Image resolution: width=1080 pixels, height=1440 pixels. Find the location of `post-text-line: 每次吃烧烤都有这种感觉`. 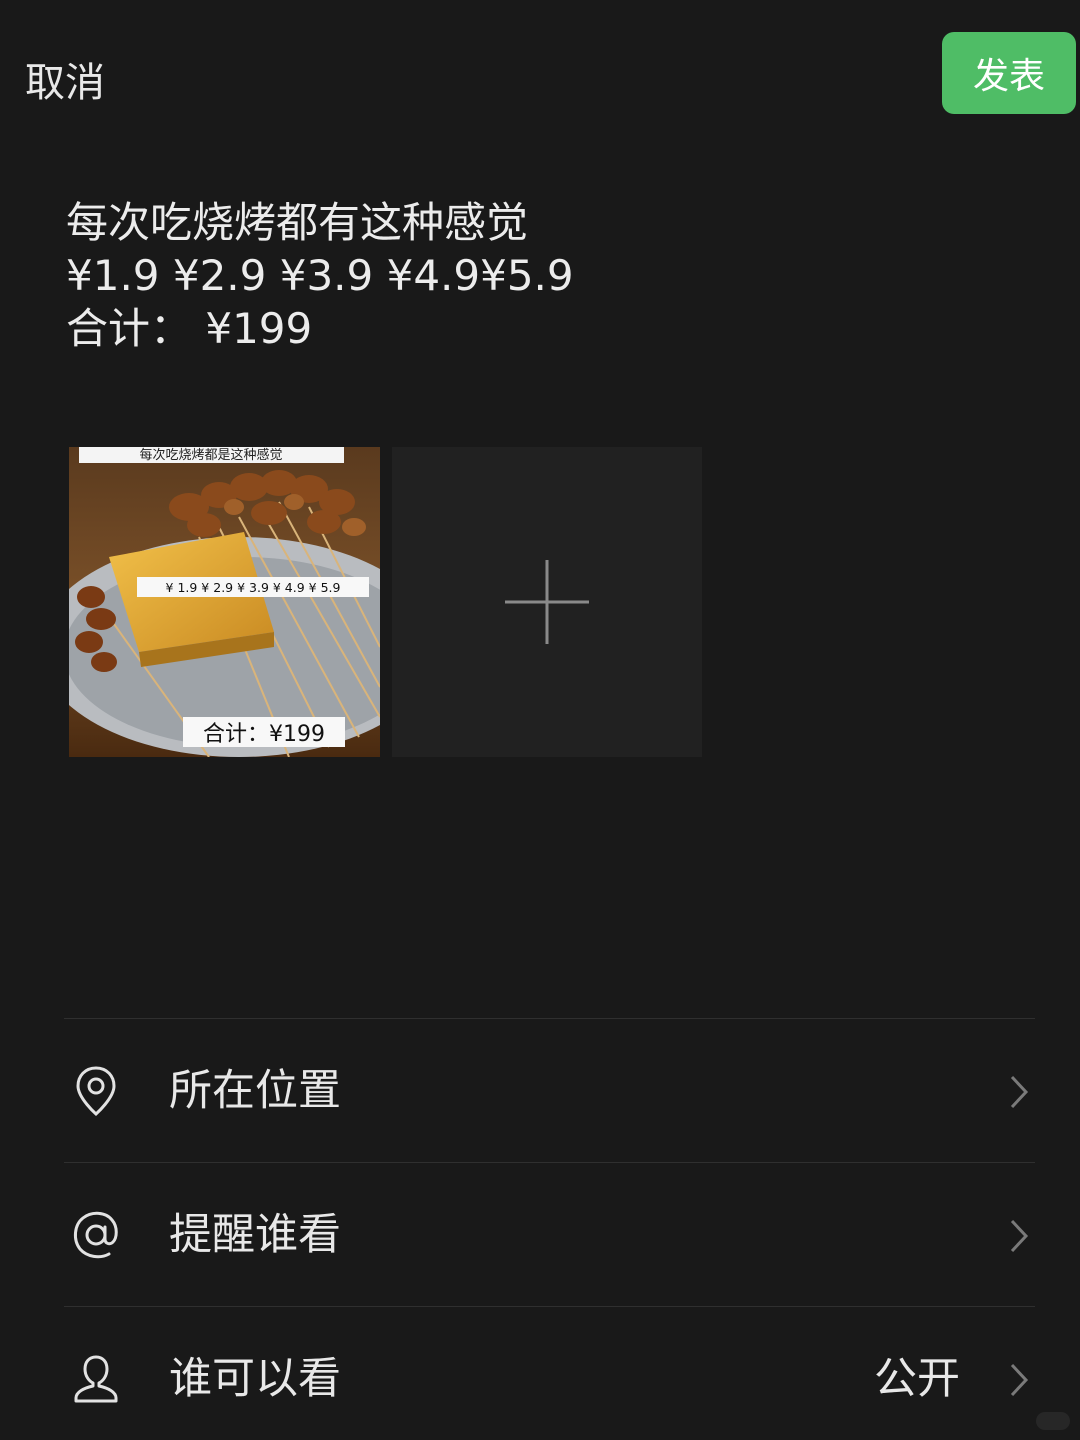

post-text-line: 每次吃烧烤都有这种感觉 is located at coordinates (297, 222).